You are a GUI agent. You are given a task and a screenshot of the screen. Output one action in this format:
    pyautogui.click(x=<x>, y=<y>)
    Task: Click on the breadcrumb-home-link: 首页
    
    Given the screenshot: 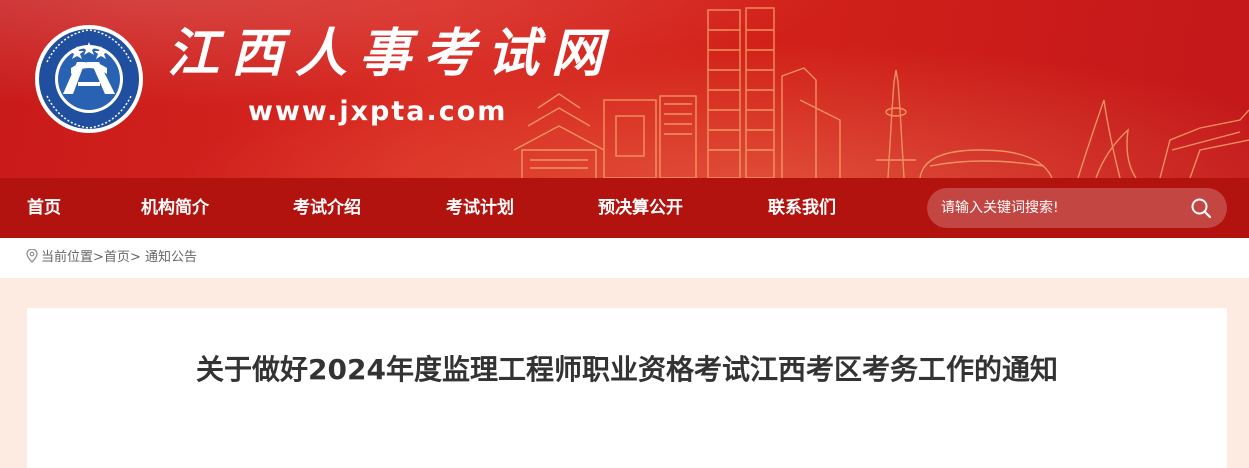 What is the action you would take?
    pyautogui.click(x=117, y=257)
    